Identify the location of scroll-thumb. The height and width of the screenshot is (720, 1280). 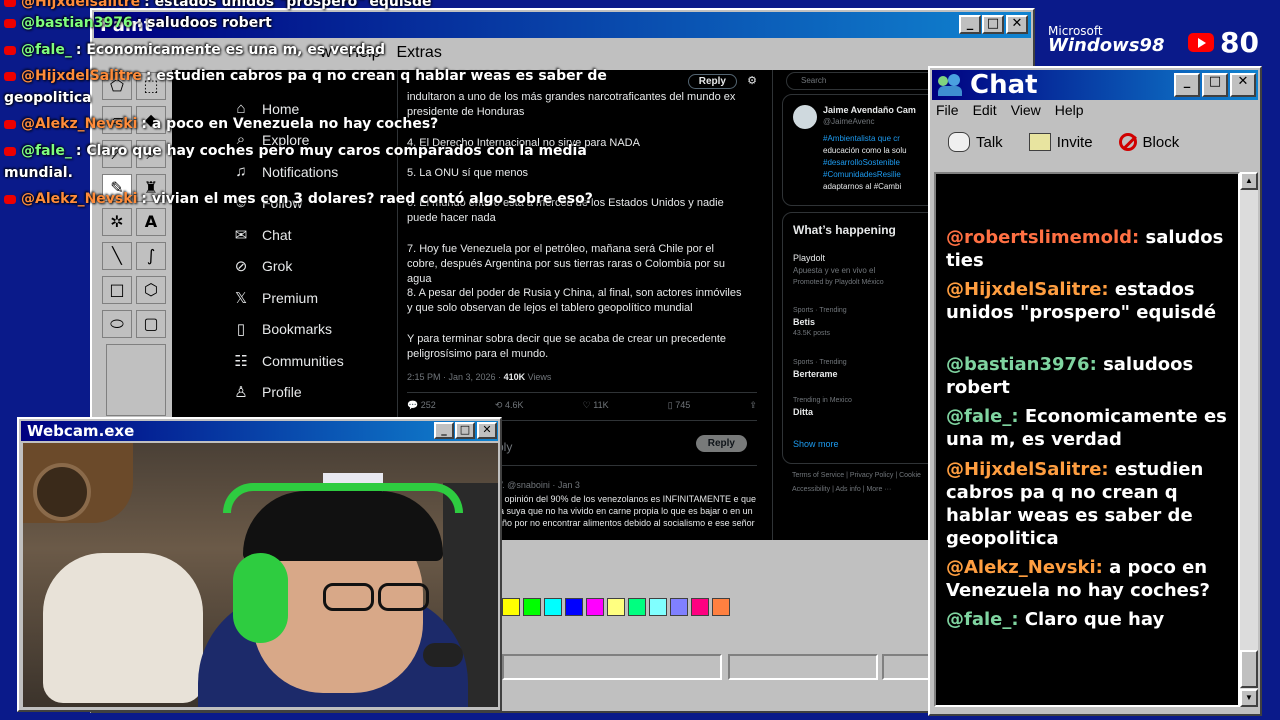
(1249, 669).